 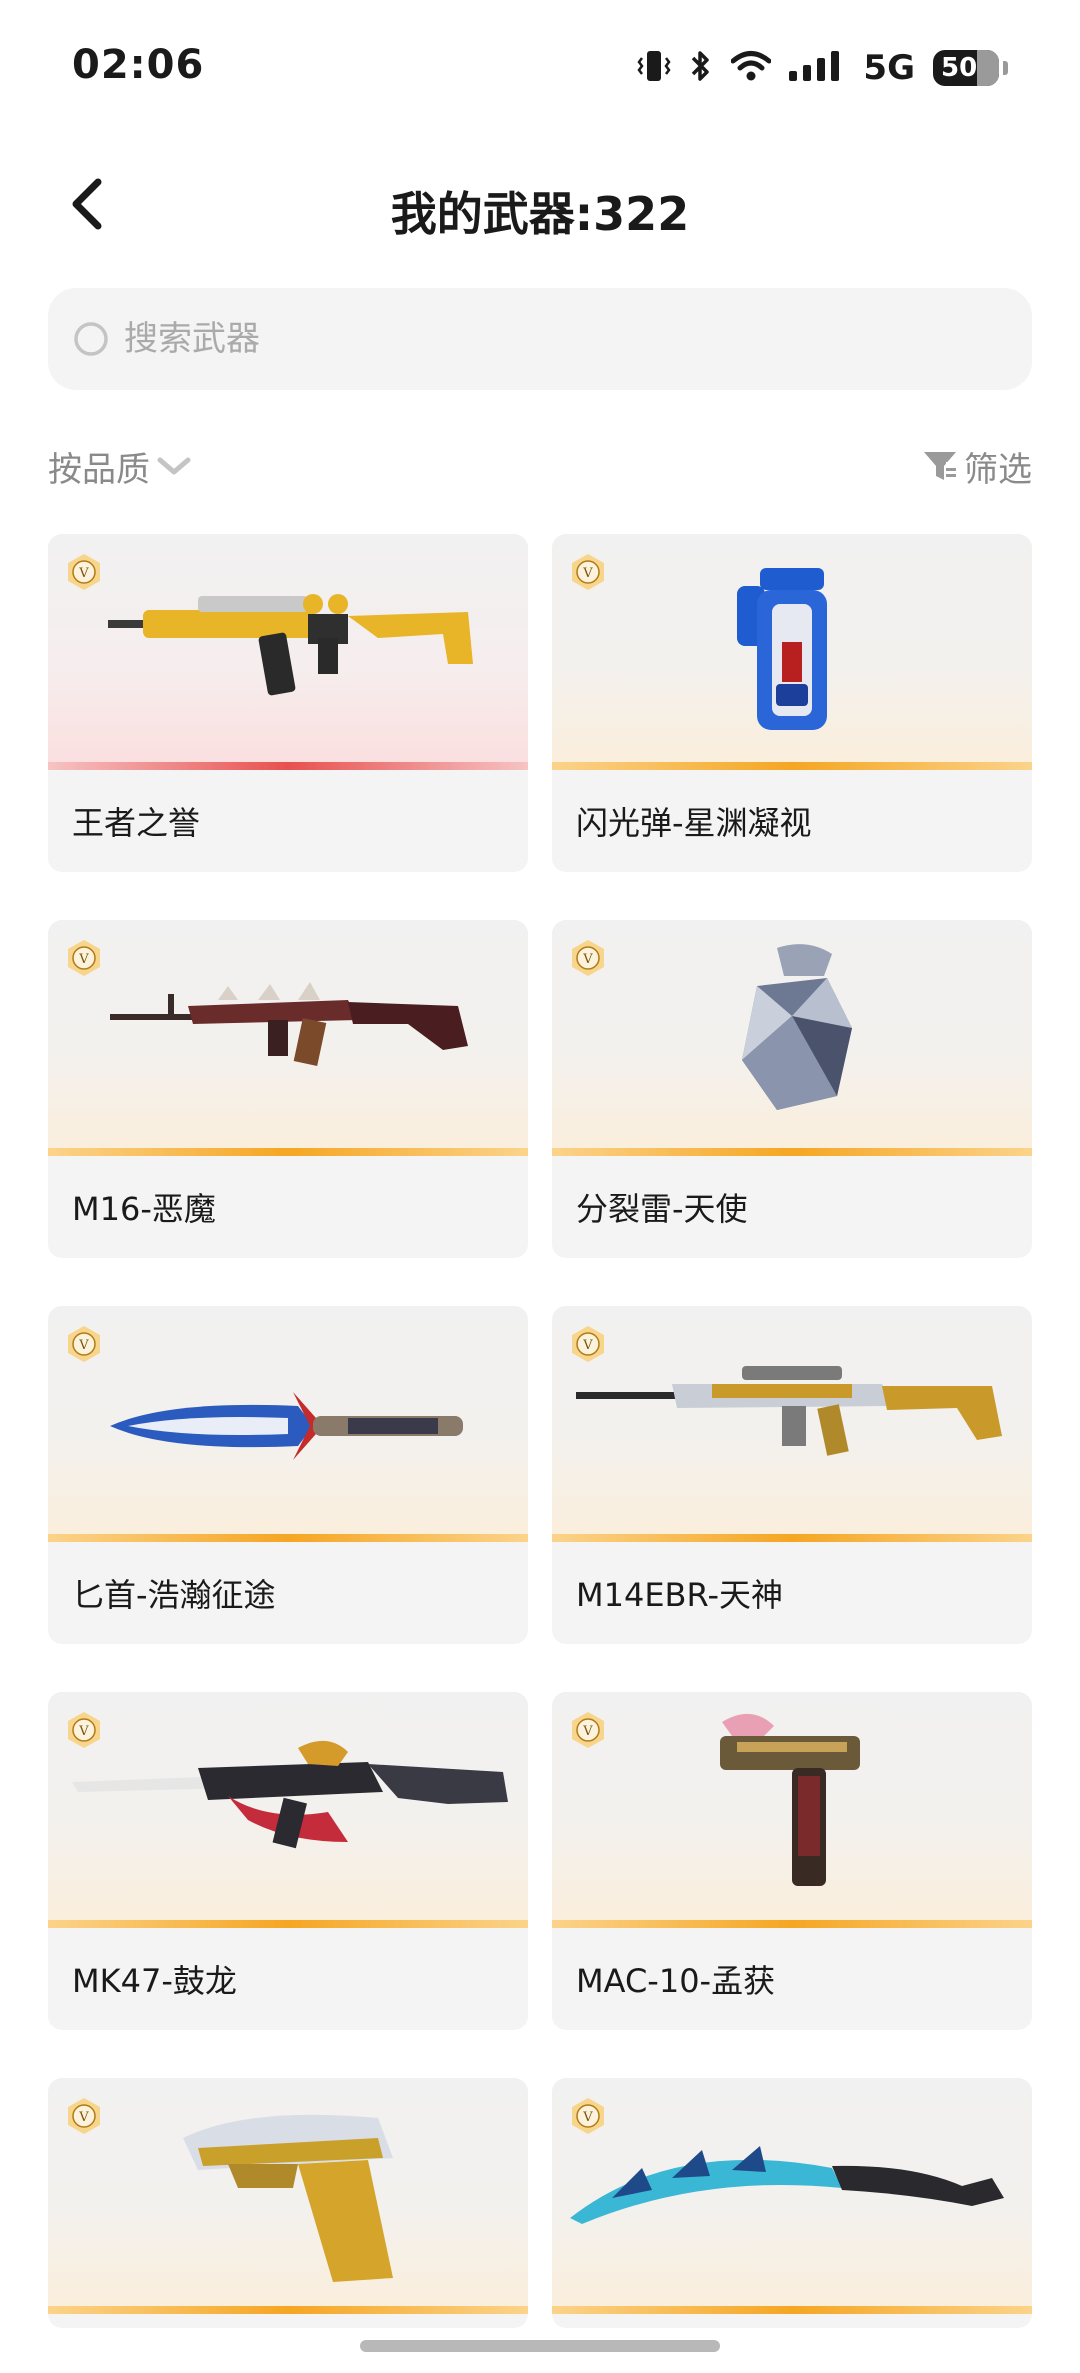 What do you see at coordinates (817, 68) in the screenshot?
I see `signal-icon` at bounding box center [817, 68].